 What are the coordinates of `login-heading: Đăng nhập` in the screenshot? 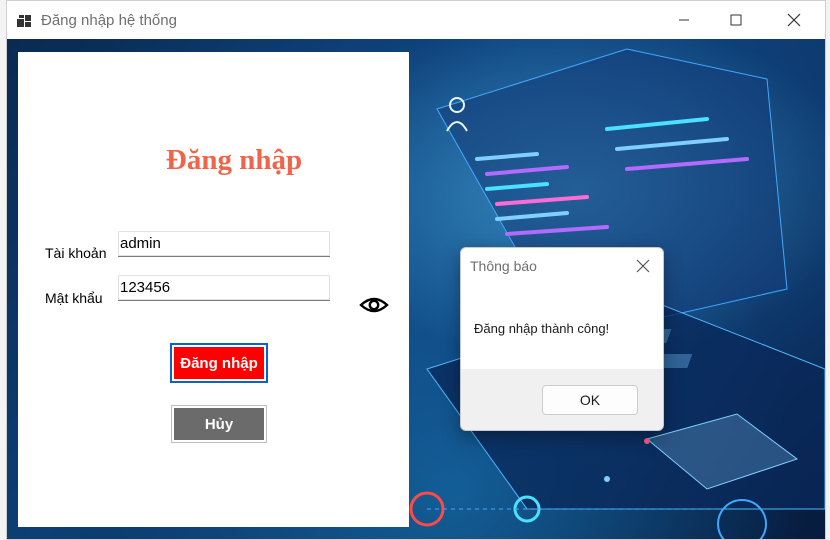 It's located at (234, 160).